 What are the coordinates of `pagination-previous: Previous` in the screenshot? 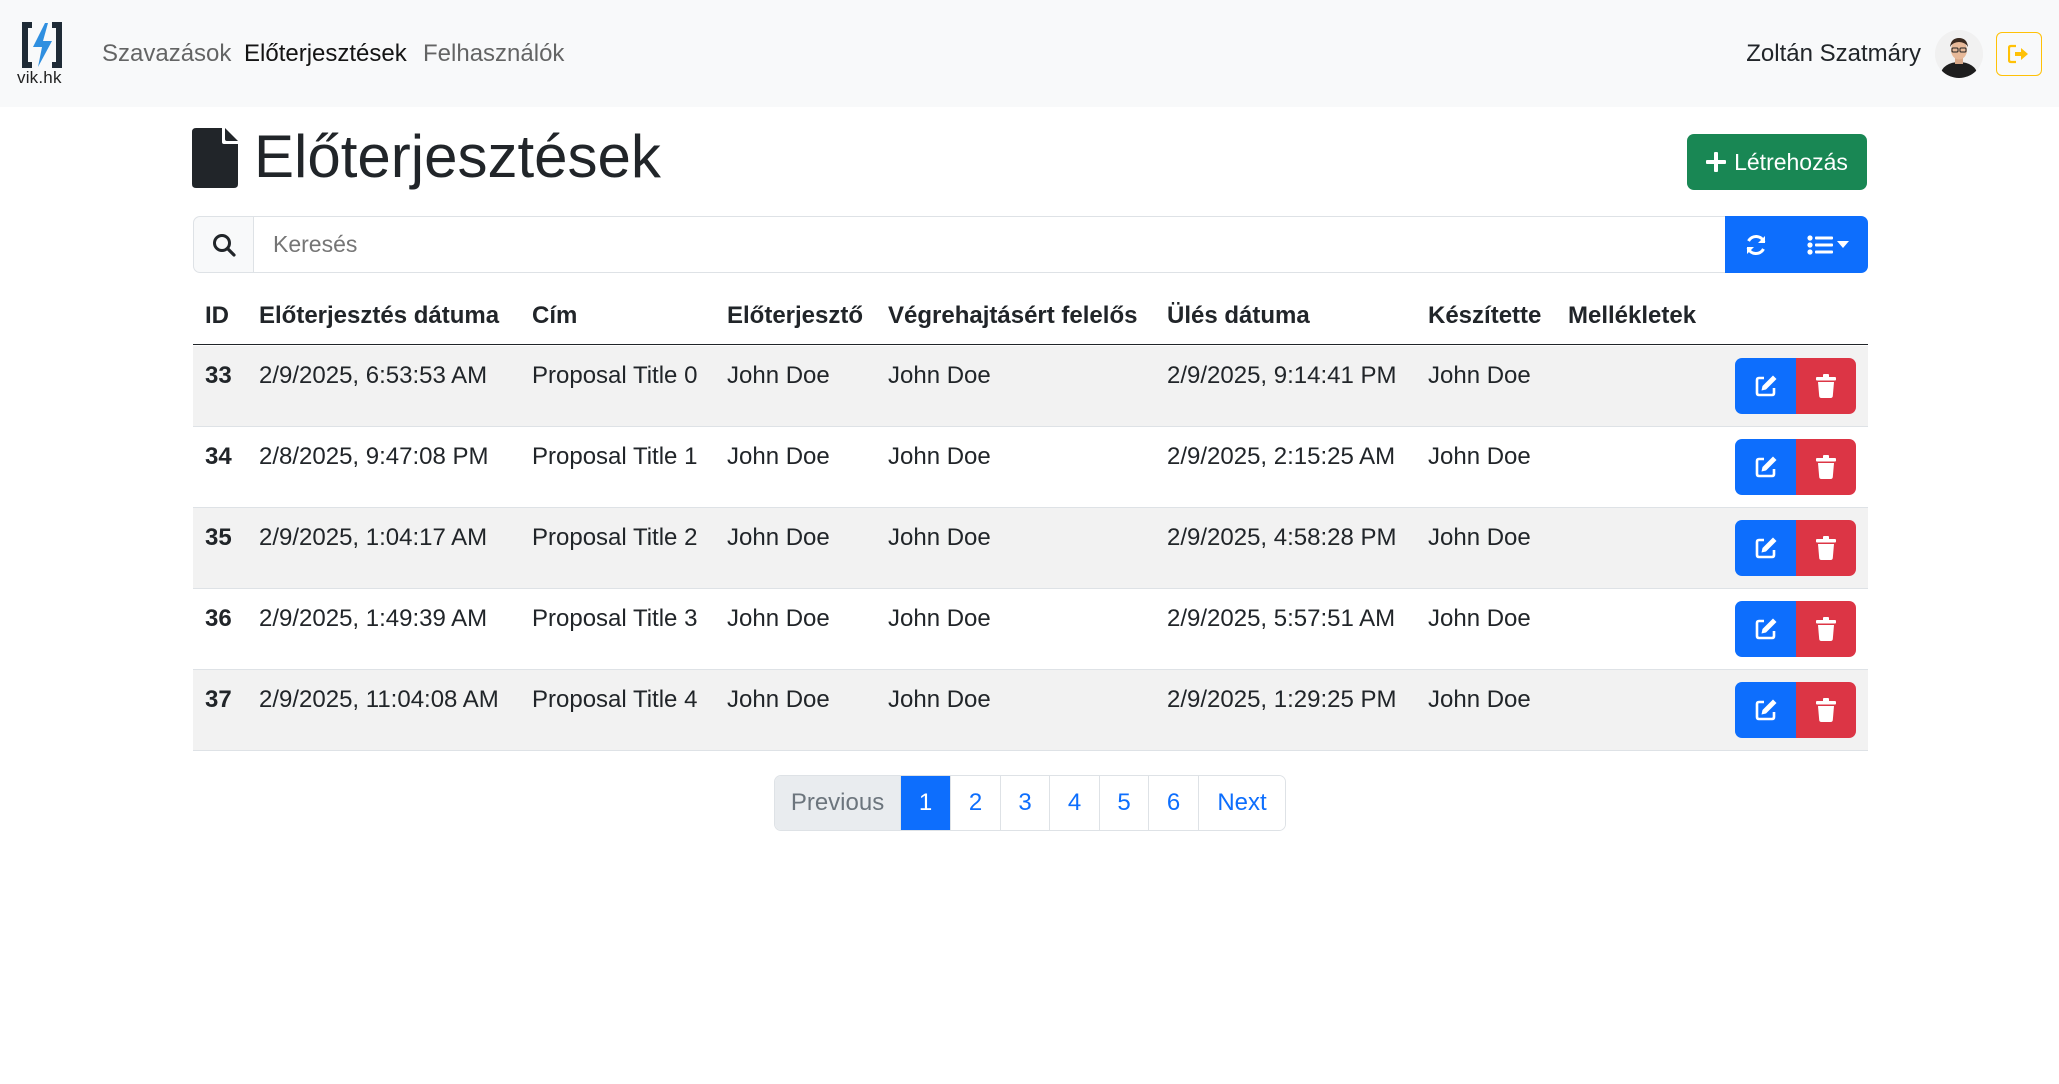 It's located at (837, 803).